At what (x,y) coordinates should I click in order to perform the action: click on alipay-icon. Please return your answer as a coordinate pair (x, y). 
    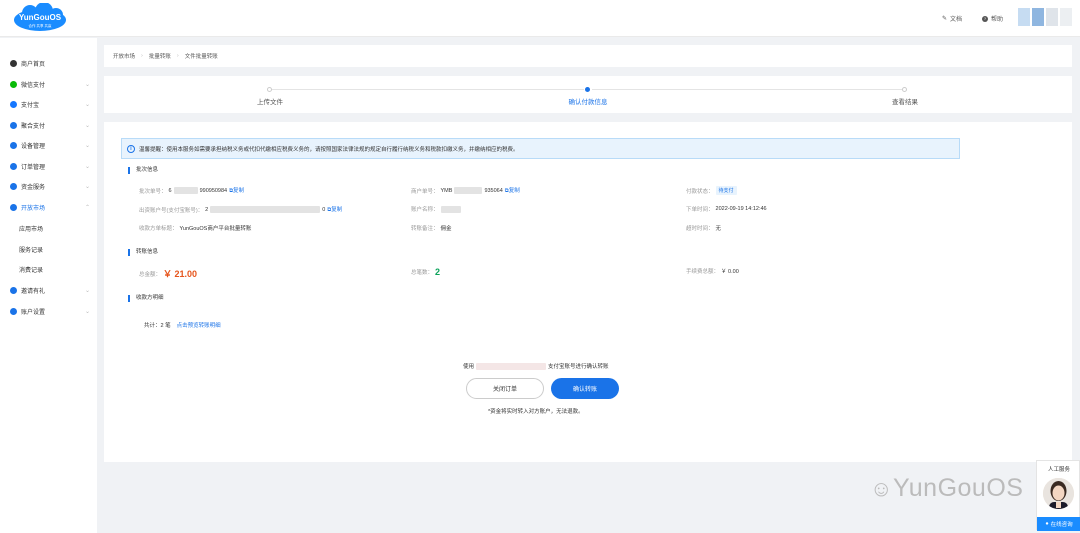
    Looking at the image, I should click on (13, 104).